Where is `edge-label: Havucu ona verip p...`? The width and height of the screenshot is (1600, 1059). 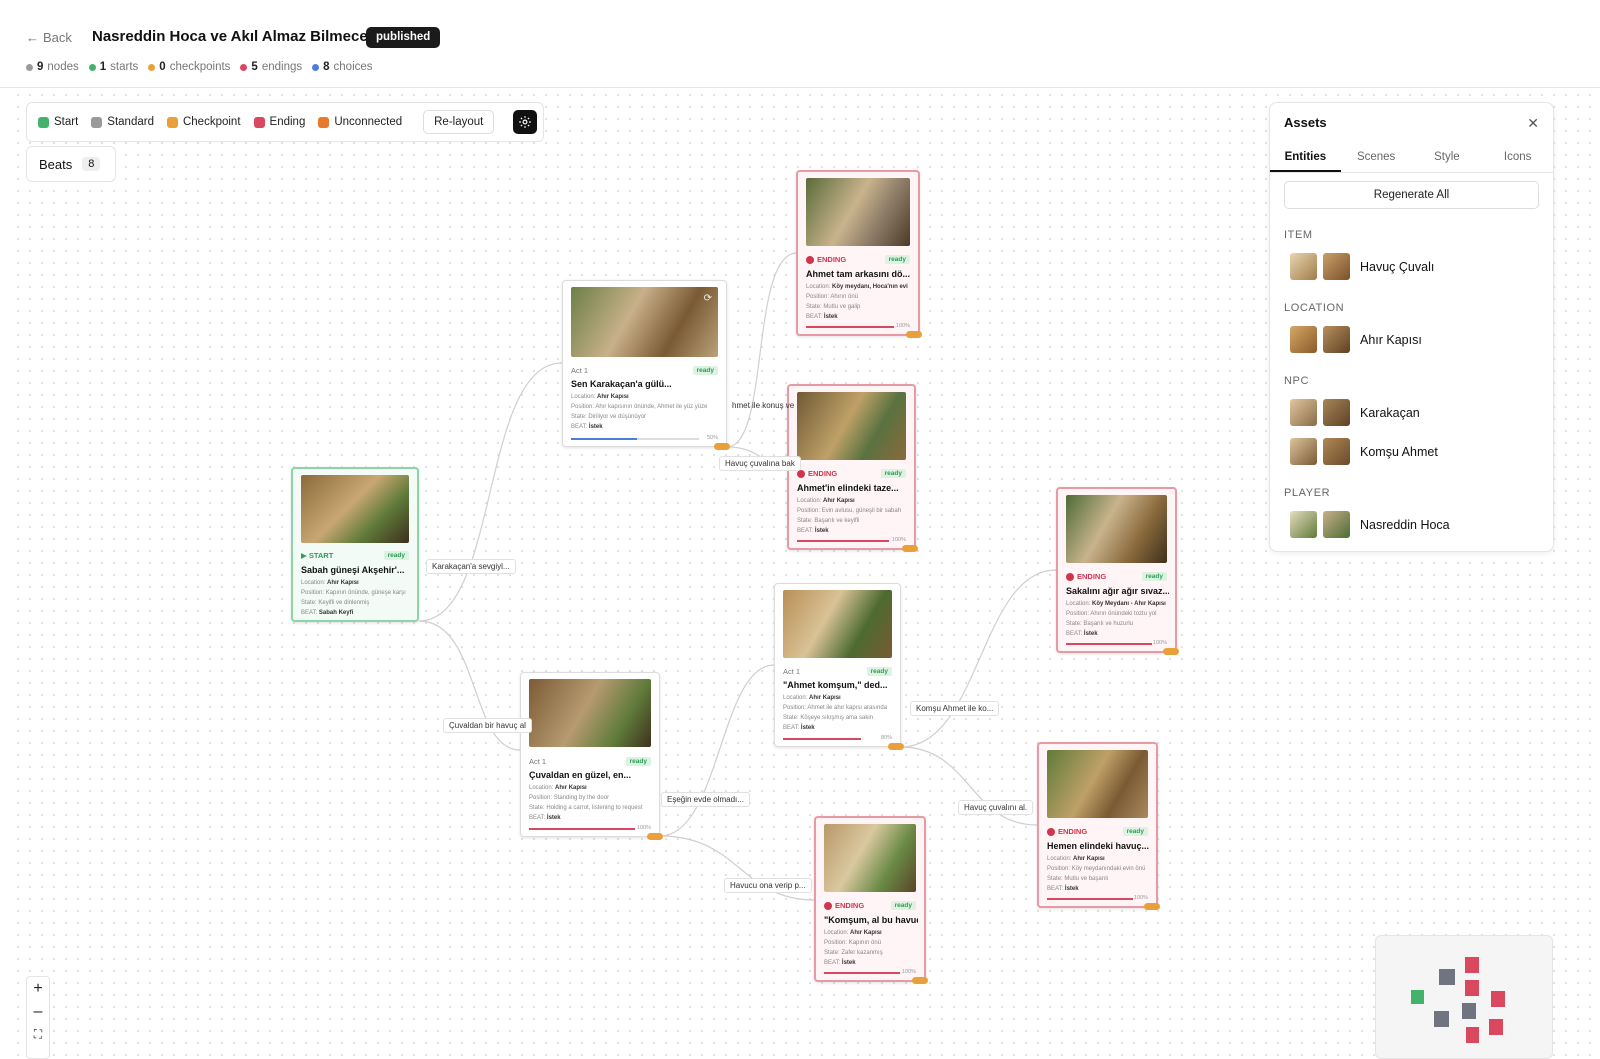
edge-label: Havucu ona verip p... is located at coordinates (768, 885).